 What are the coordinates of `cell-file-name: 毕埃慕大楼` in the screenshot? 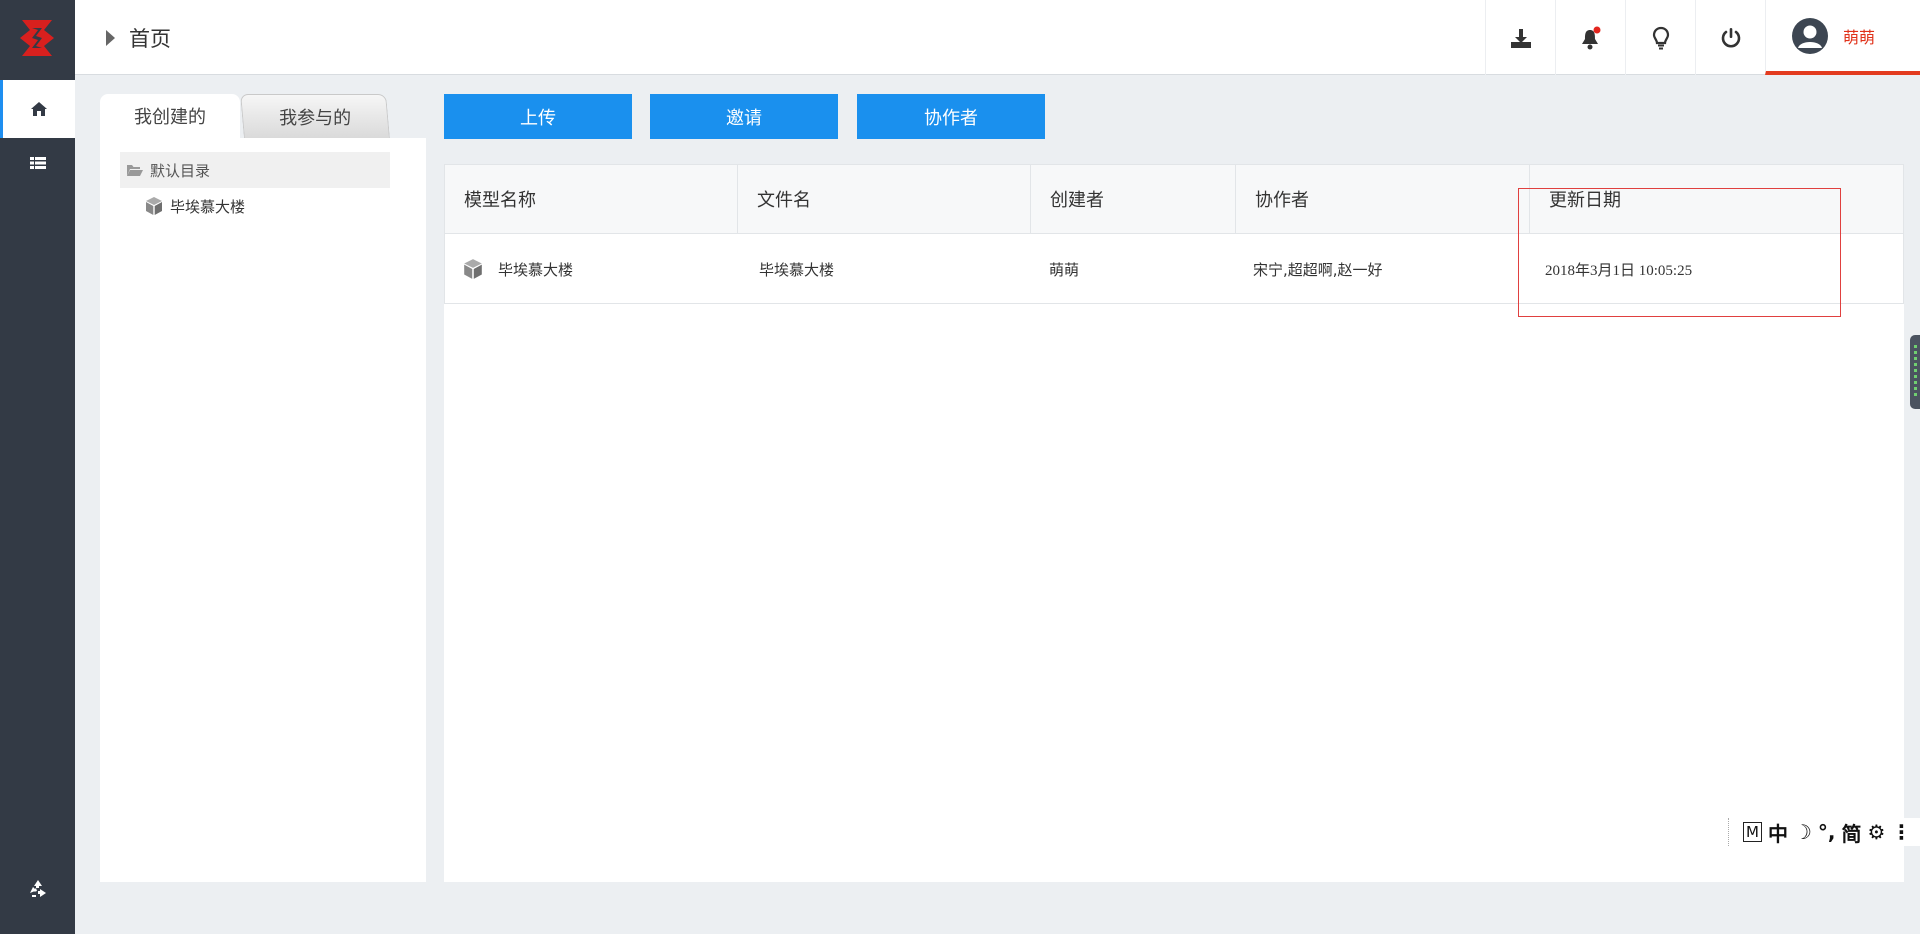 It's located at (797, 269).